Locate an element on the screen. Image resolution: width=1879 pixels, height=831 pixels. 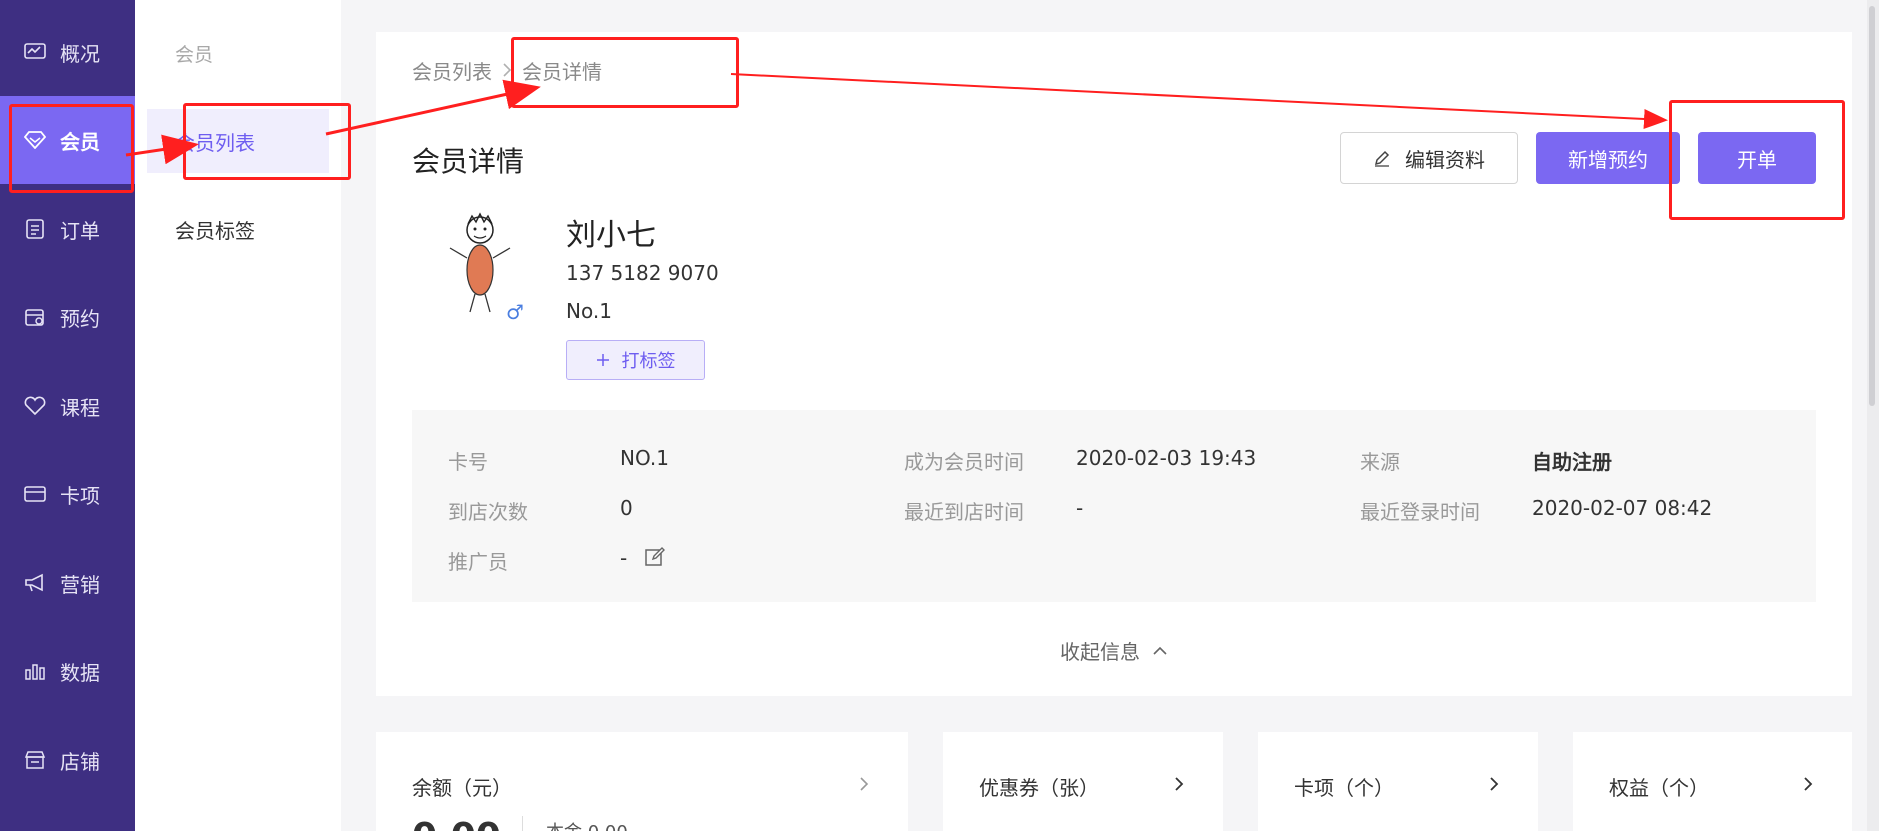
nav-item-store: 店铺 is located at coordinates (67, 760).